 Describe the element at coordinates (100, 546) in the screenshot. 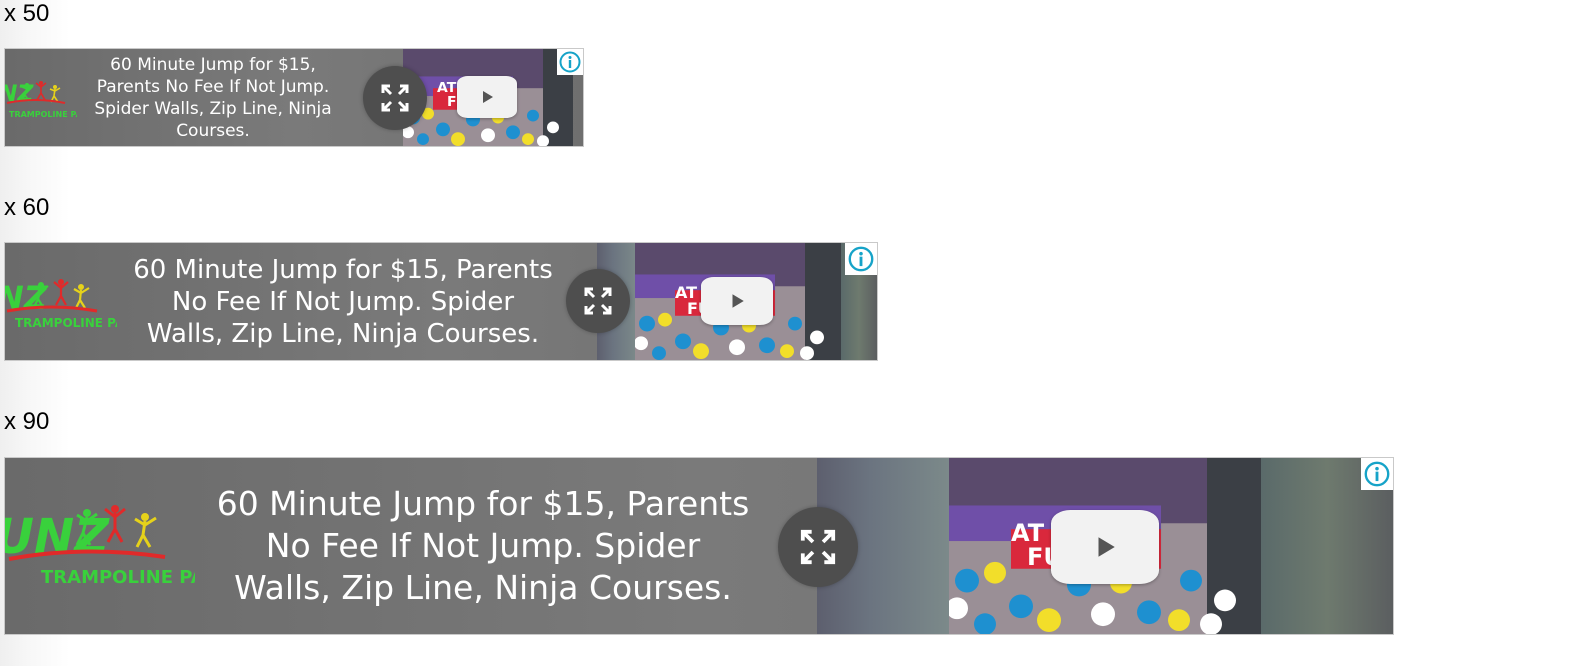

I see `trampoline-park-logo: UNZ TRAMPOLINE PARK` at that location.